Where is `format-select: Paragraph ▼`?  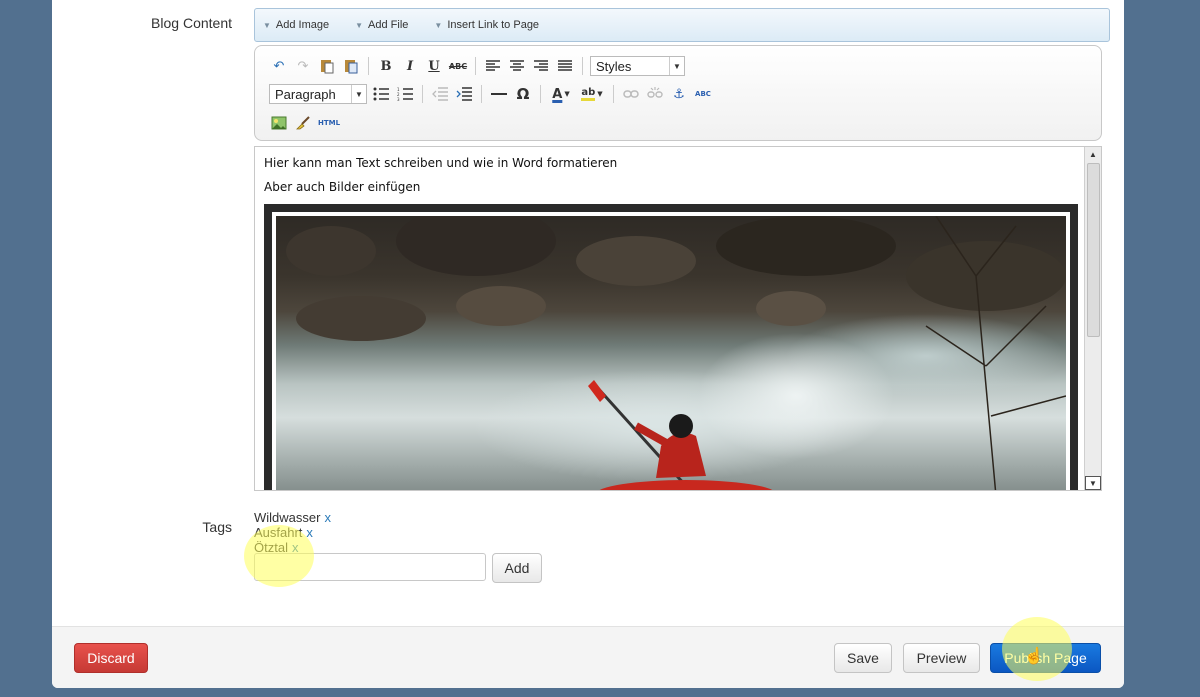
format-select: Paragraph ▼ is located at coordinates (318, 94).